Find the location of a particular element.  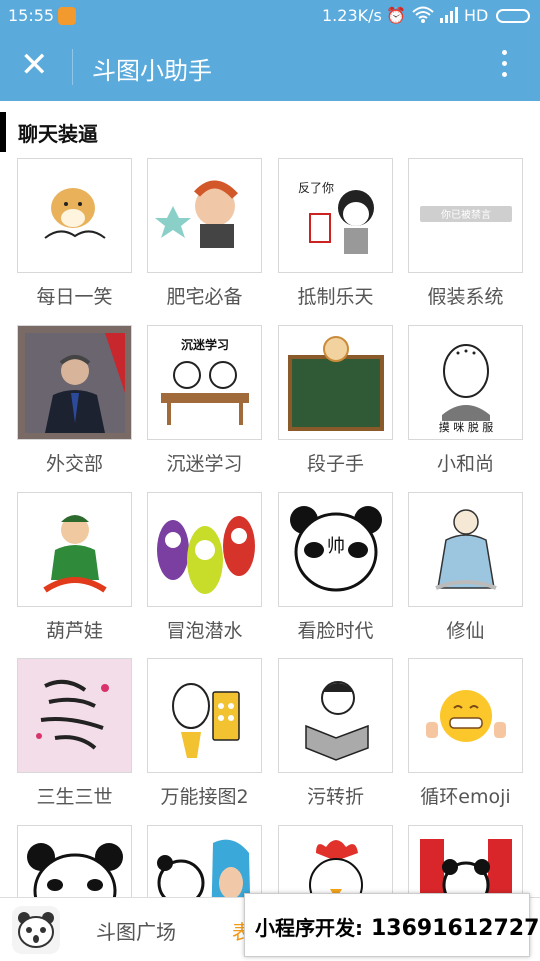

tile-label: 抵制乐天 is located at coordinates (335, 297).